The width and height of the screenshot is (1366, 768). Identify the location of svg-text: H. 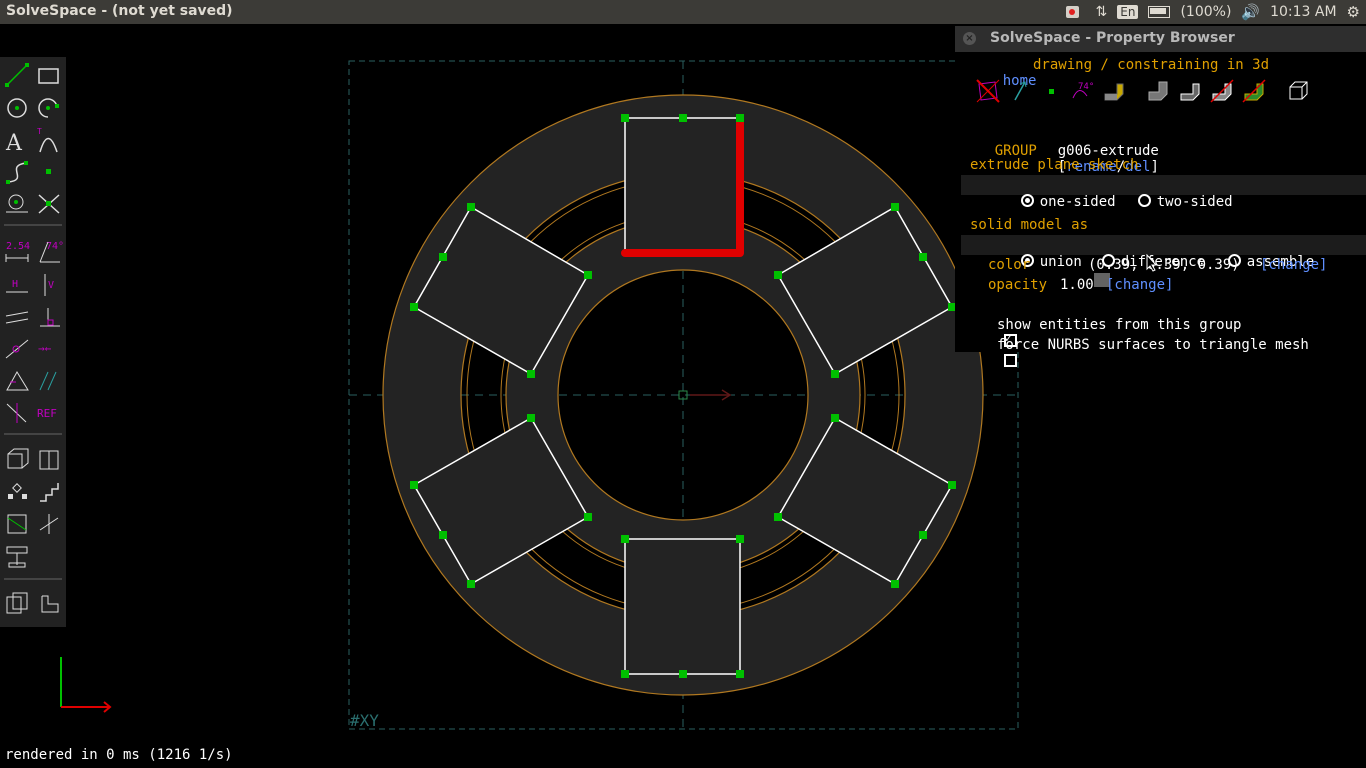
(15, 284).